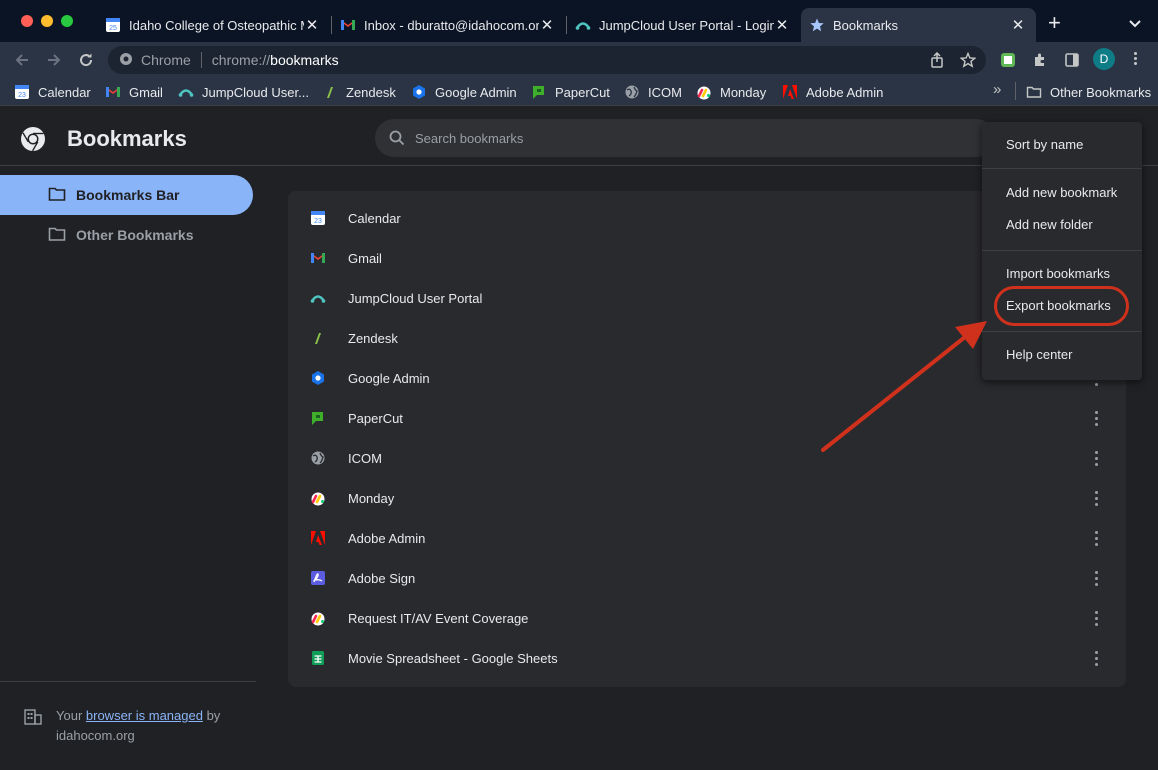 This screenshot has width=1158, height=770. I want to click on tab-jumpcloud: JumpCloud User Portal - Login ✕, so click(683, 25).